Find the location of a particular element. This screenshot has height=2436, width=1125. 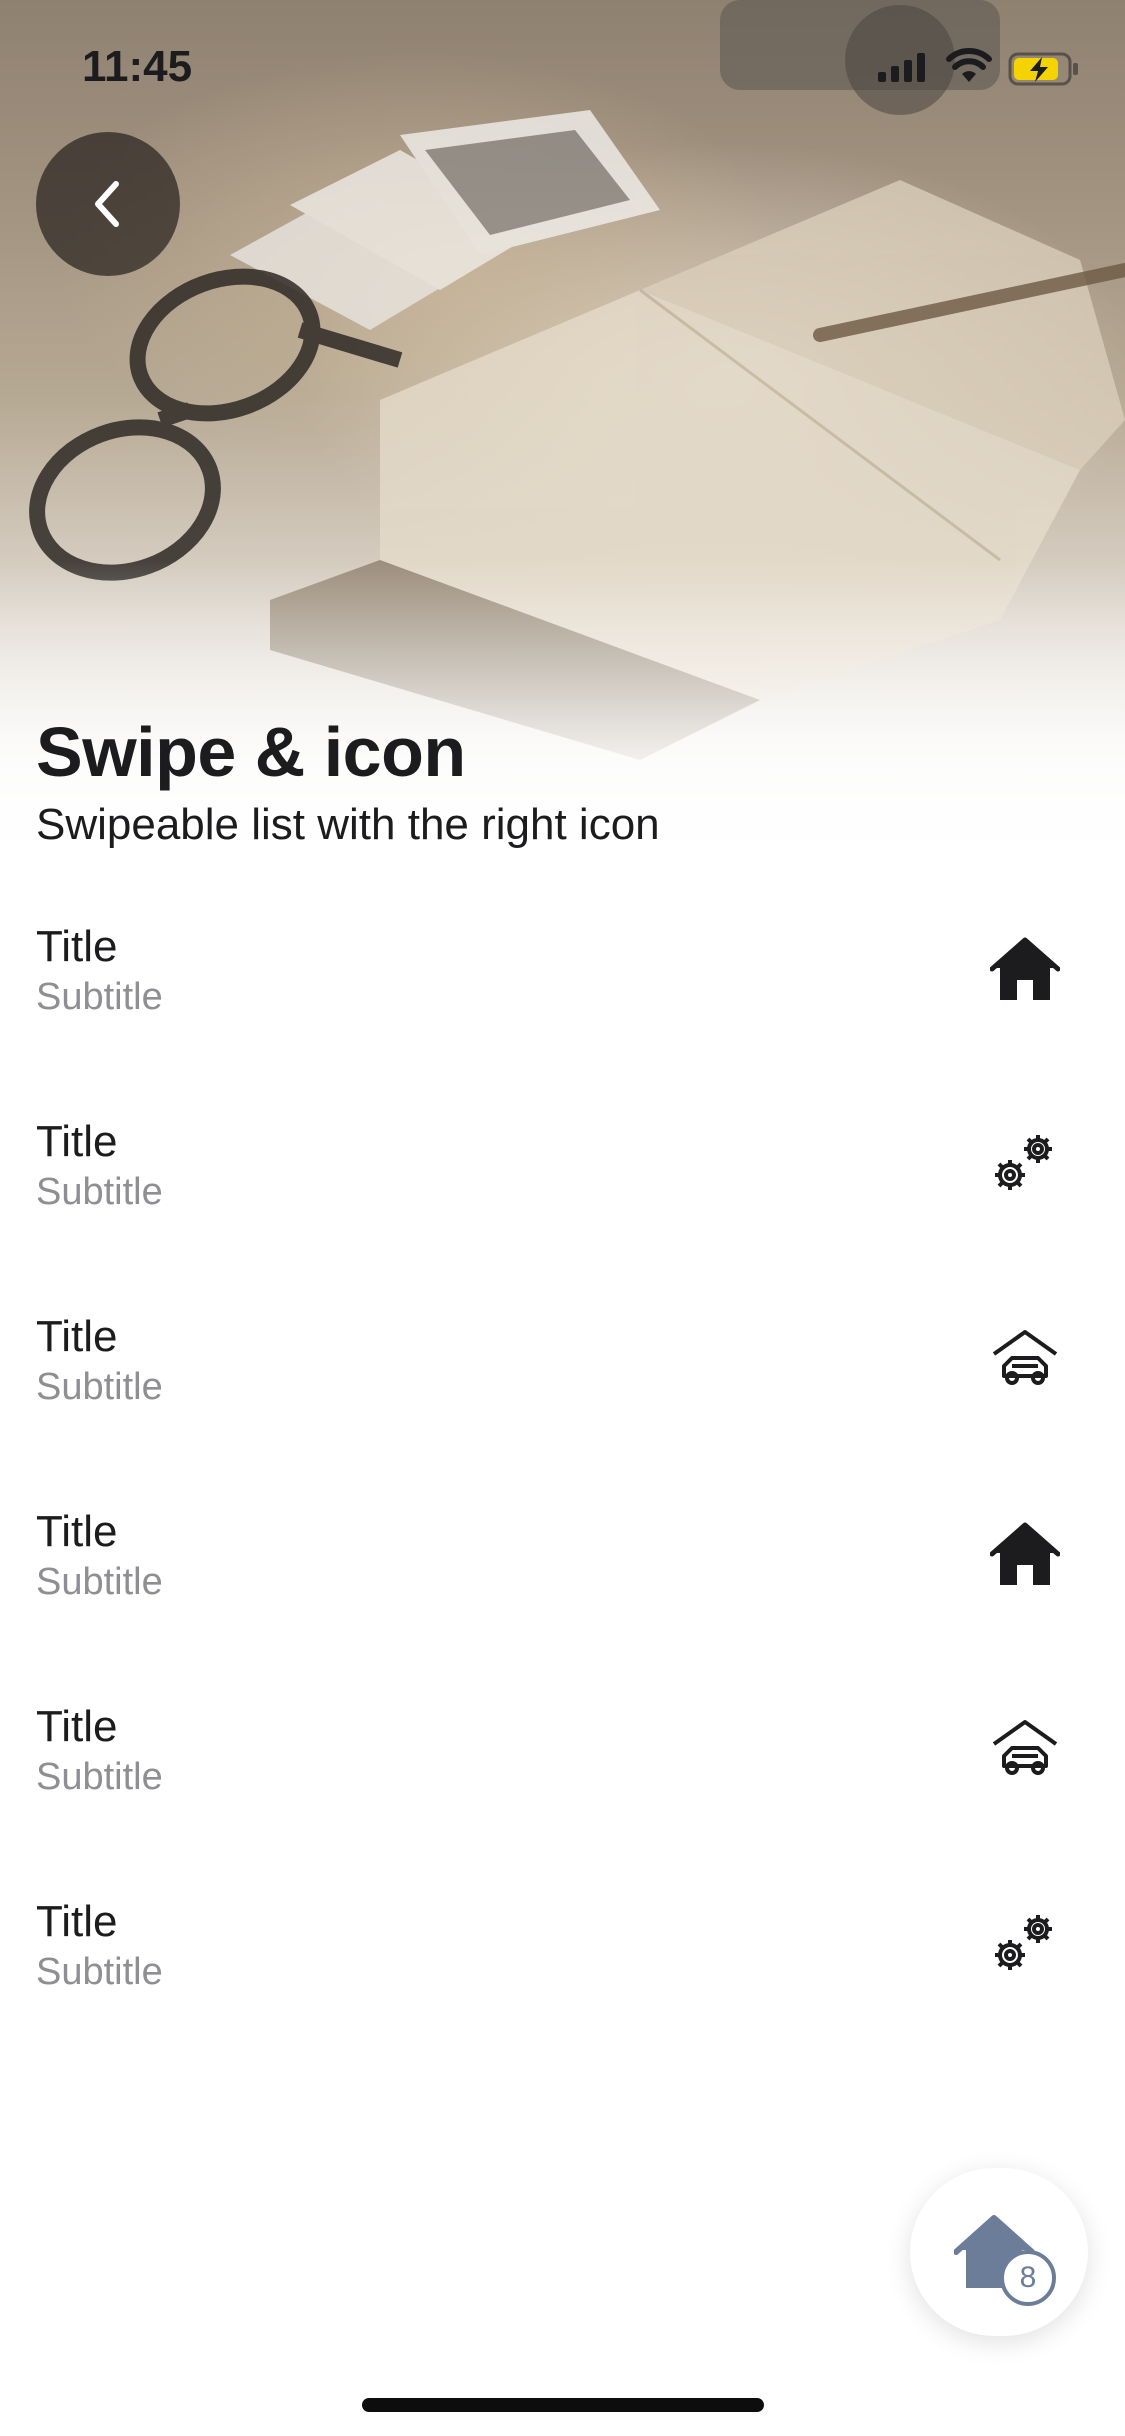

cellular-signal-icon is located at coordinates (901, 67).